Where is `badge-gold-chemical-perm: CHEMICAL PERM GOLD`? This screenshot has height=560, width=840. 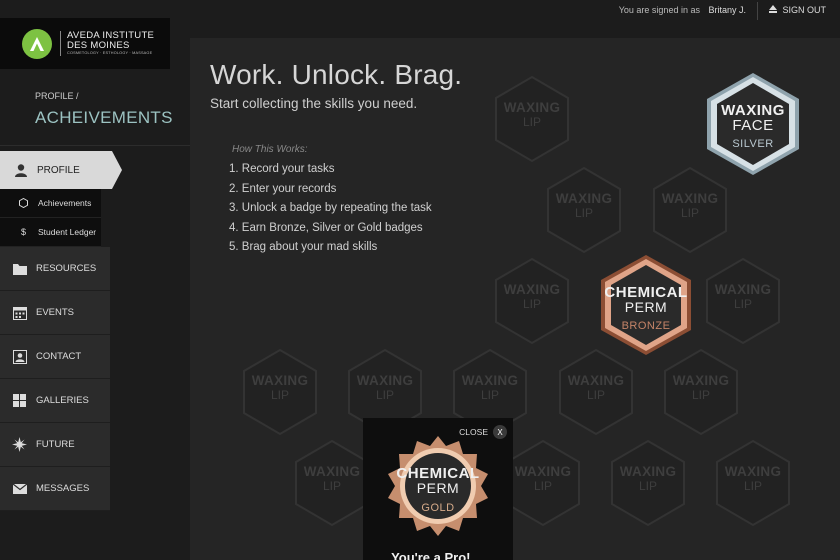
badge-gold-chemical-perm: CHEMICAL PERM GOLD is located at coordinates (438, 488).